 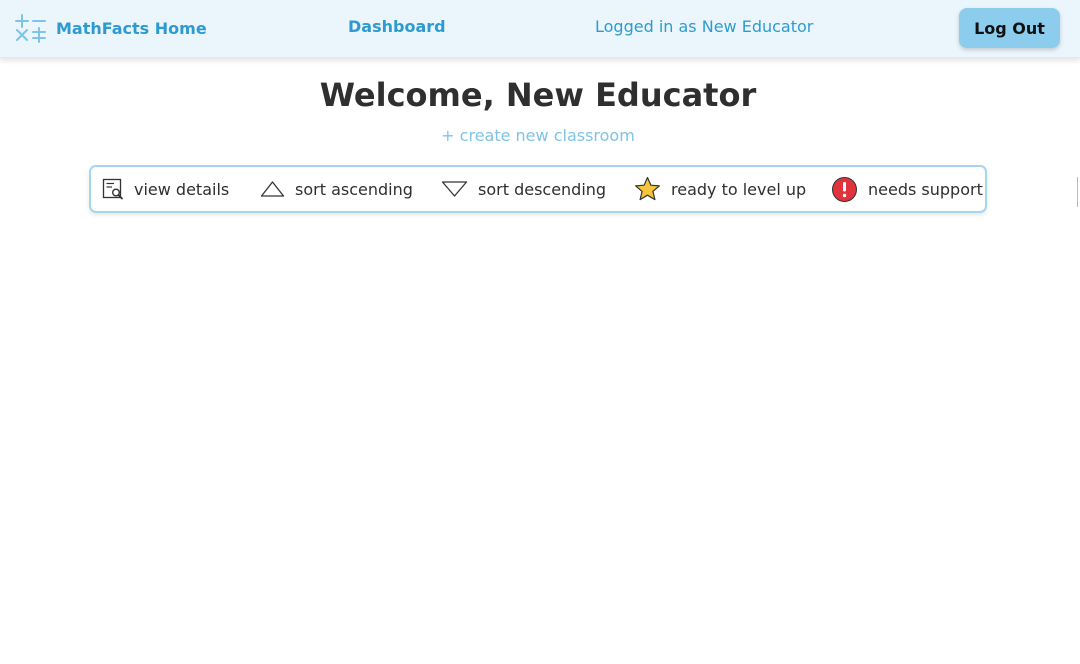 I want to click on brand-label: MathFacts Home, so click(x=131, y=28).